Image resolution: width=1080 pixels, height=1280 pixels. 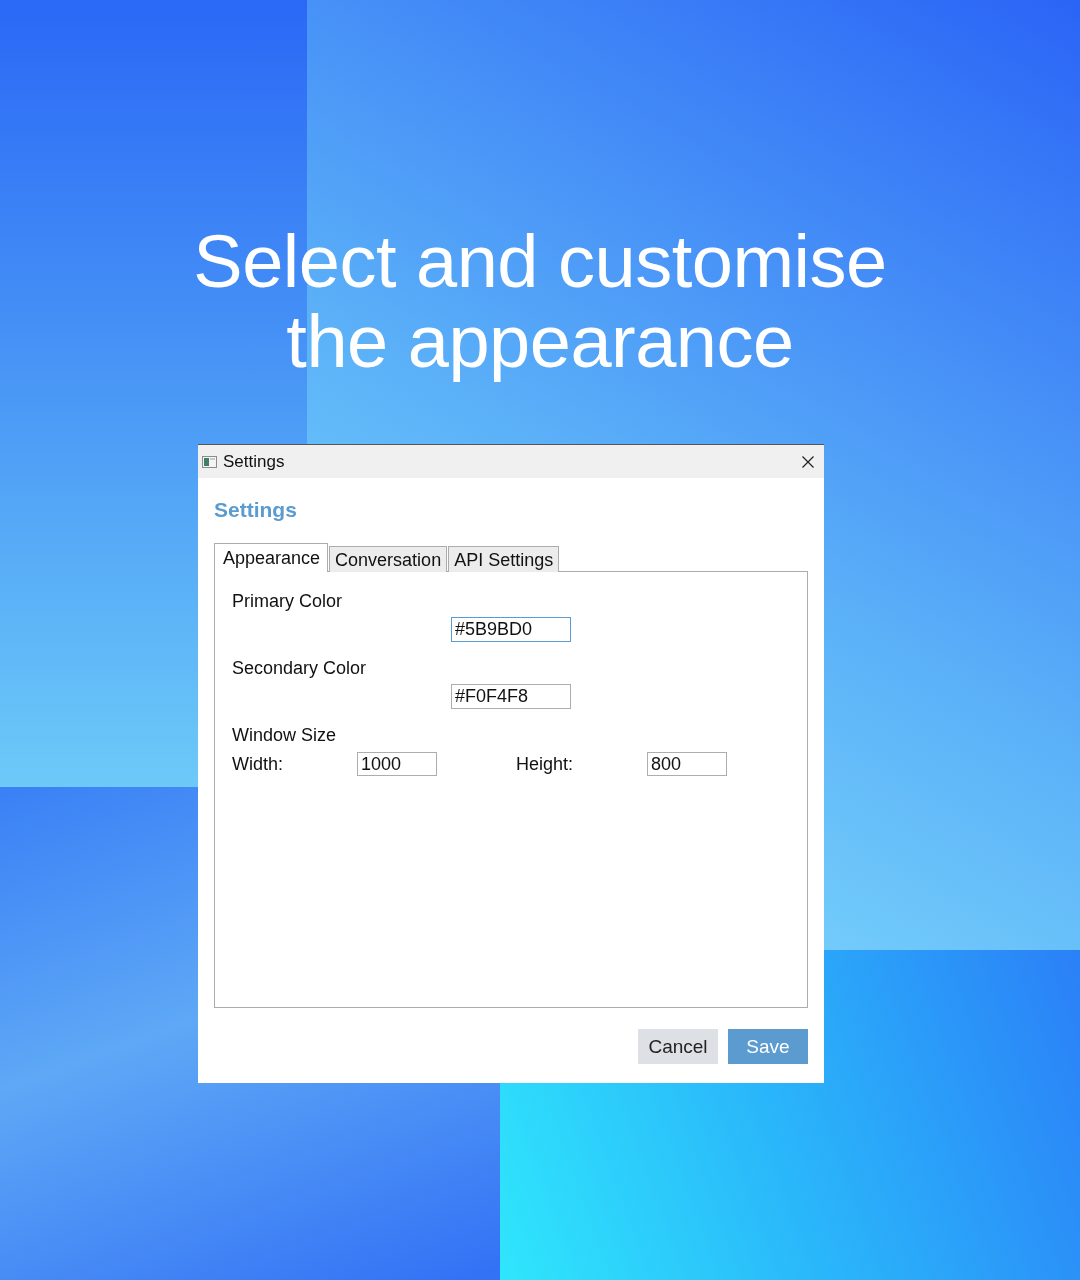 I want to click on field-label: Secondary Color, so click(x=299, y=668).